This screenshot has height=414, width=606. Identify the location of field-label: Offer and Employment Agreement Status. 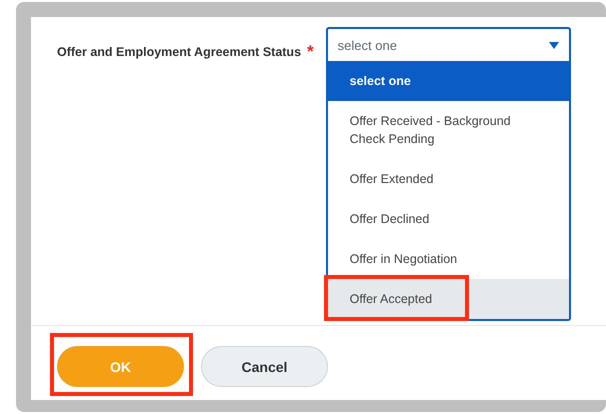
(179, 52).